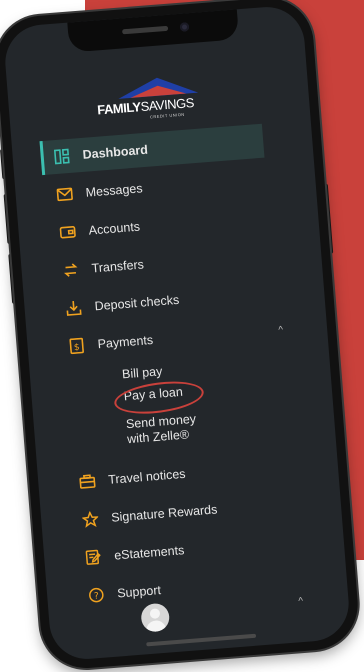 The width and height of the screenshot is (364, 672). What do you see at coordinates (161, 429) in the screenshot?
I see `sub-item-send-money-zelle: Send money with Zelle®` at bounding box center [161, 429].